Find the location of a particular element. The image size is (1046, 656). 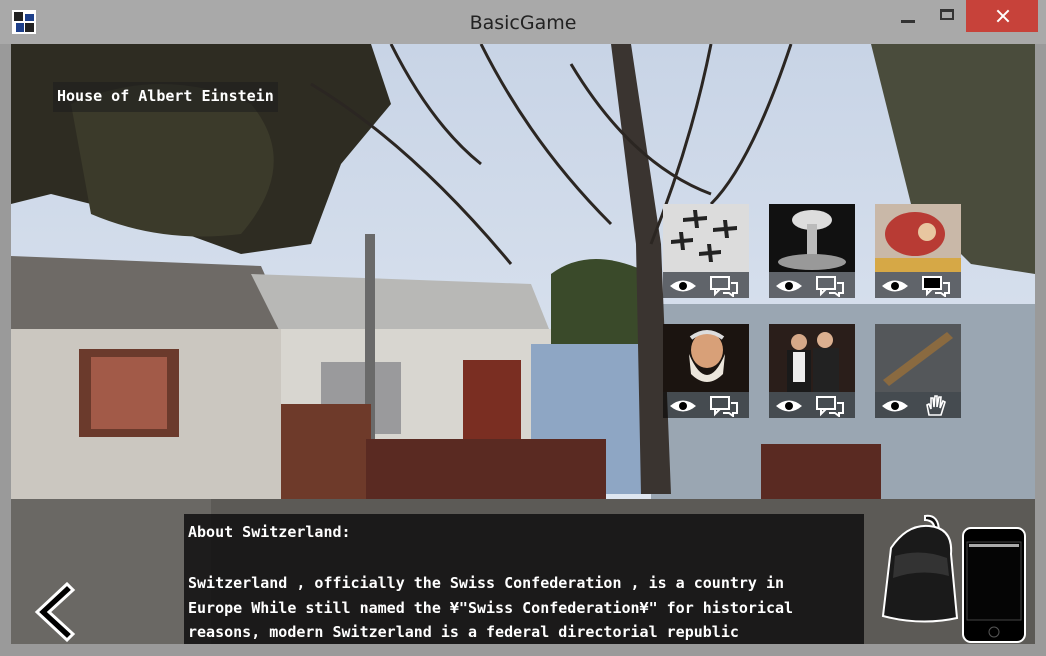

inventory-item-painting is located at coordinates (918, 251).